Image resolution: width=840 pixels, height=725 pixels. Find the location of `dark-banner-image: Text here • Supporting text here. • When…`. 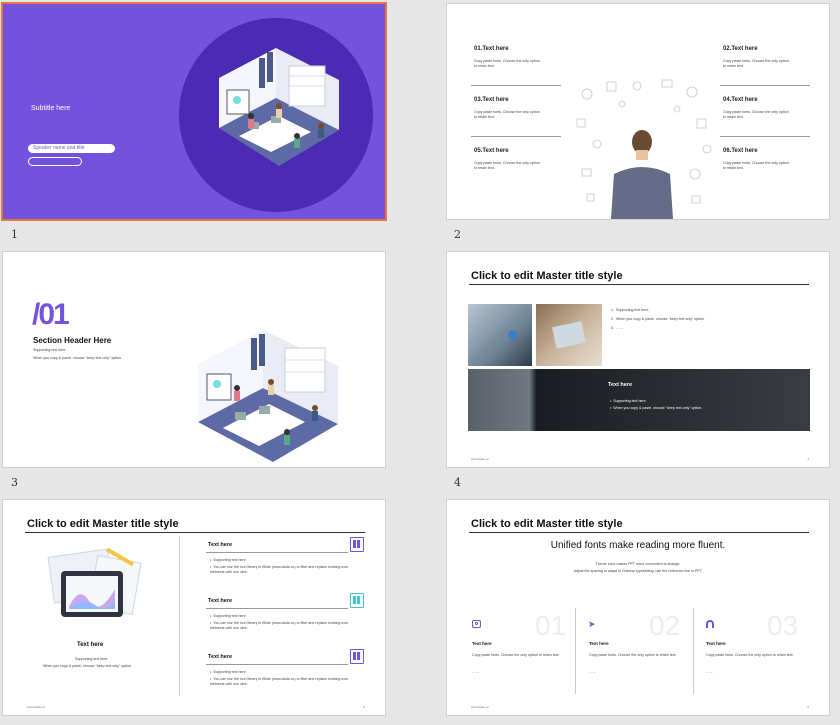

dark-banner-image: Text here • Supporting text here. • When… is located at coordinates (639, 400).